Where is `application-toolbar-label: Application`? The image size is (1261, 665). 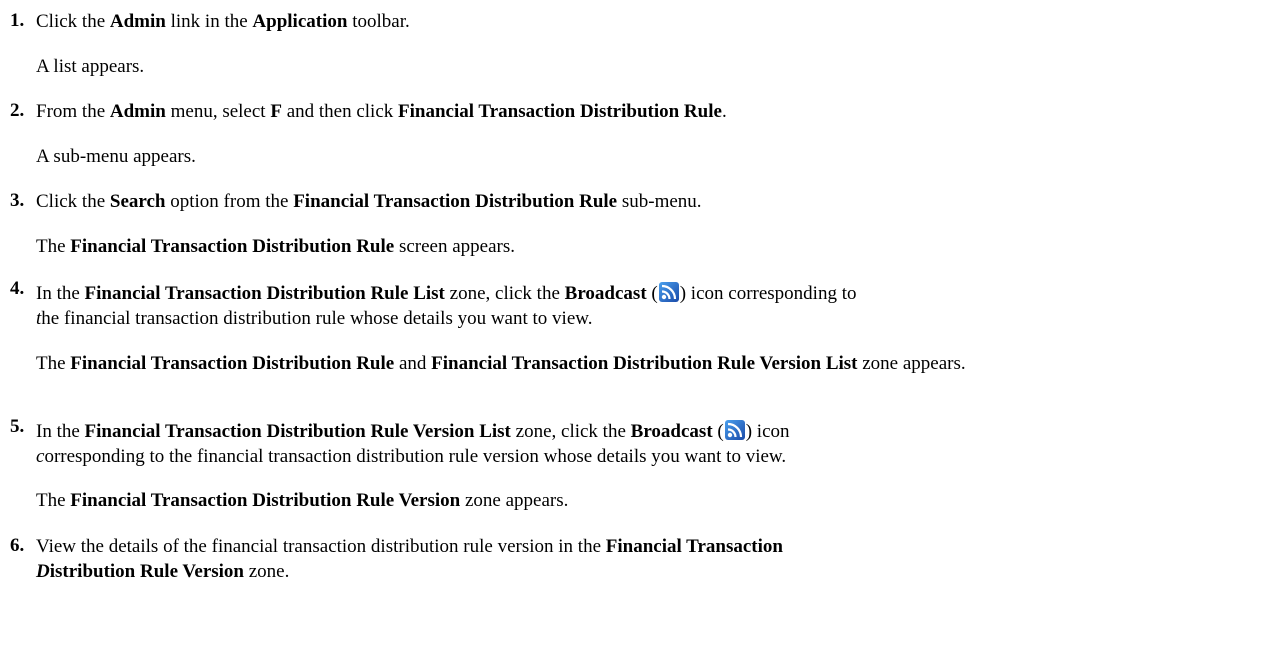
application-toolbar-label: Application is located at coordinates (300, 21).